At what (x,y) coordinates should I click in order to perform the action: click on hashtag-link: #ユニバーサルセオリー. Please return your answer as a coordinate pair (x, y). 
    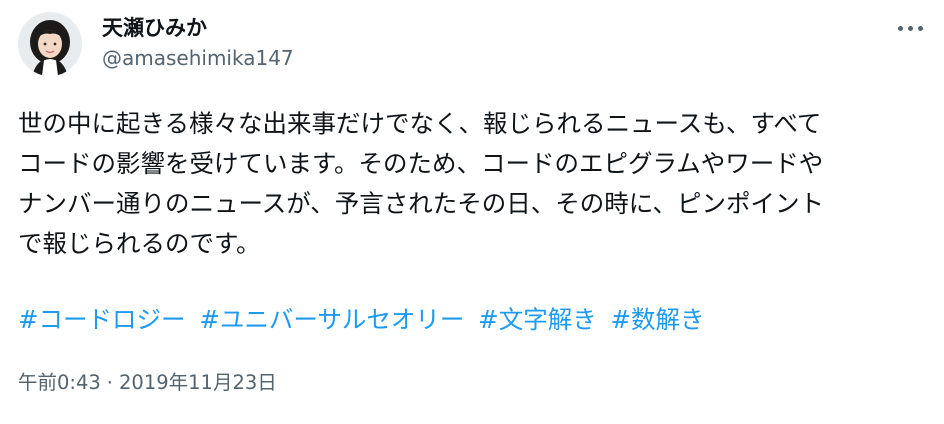
    Looking at the image, I should click on (331, 319).